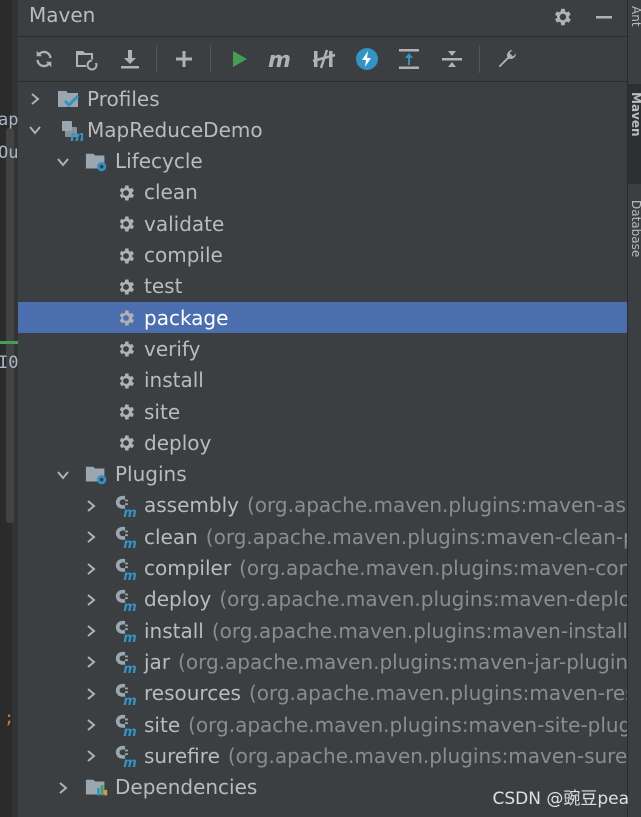 The height and width of the screenshot is (817, 641). Describe the element at coordinates (322, 129) in the screenshot. I see `tree-item-project: m MapReduceDemo` at that location.